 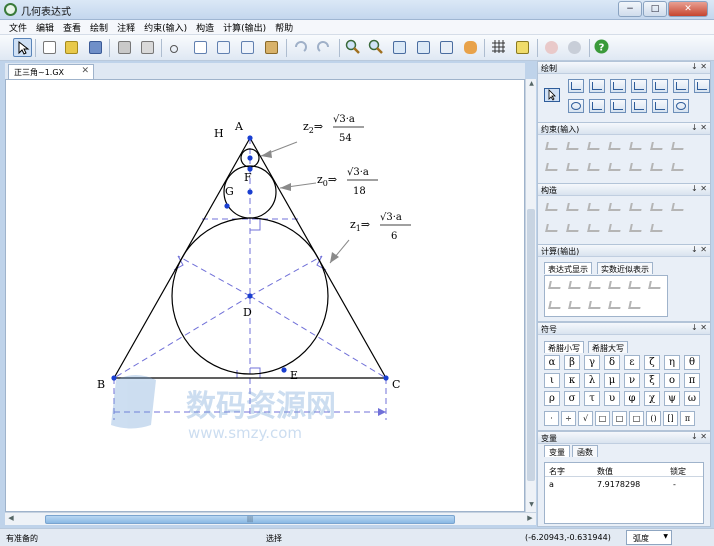 I want to click on symbol-template-button: π, so click(x=687, y=418).